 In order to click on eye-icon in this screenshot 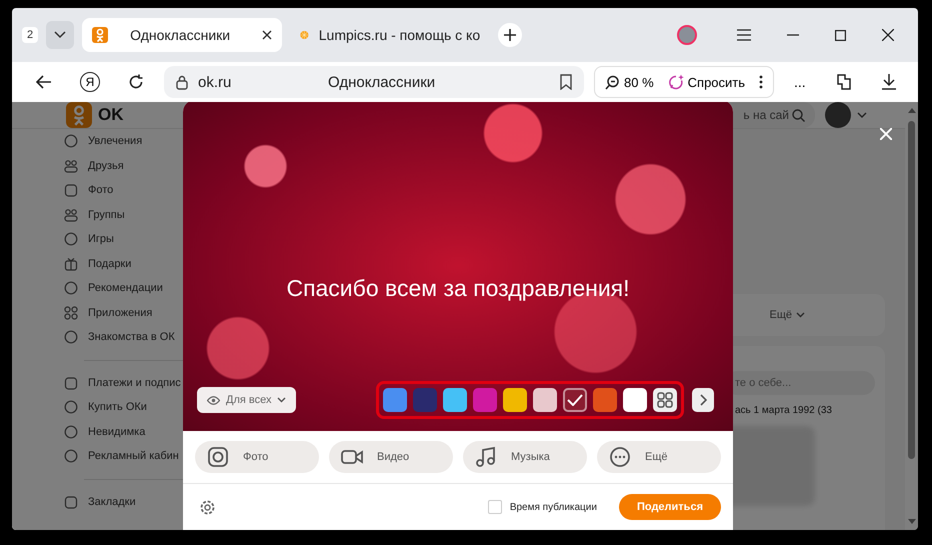, I will do `click(213, 400)`.